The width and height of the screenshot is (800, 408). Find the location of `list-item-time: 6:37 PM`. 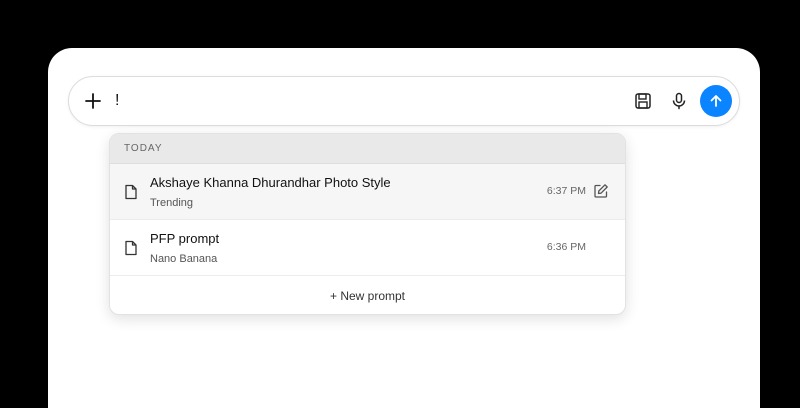

list-item-time: 6:37 PM is located at coordinates (566, 191).